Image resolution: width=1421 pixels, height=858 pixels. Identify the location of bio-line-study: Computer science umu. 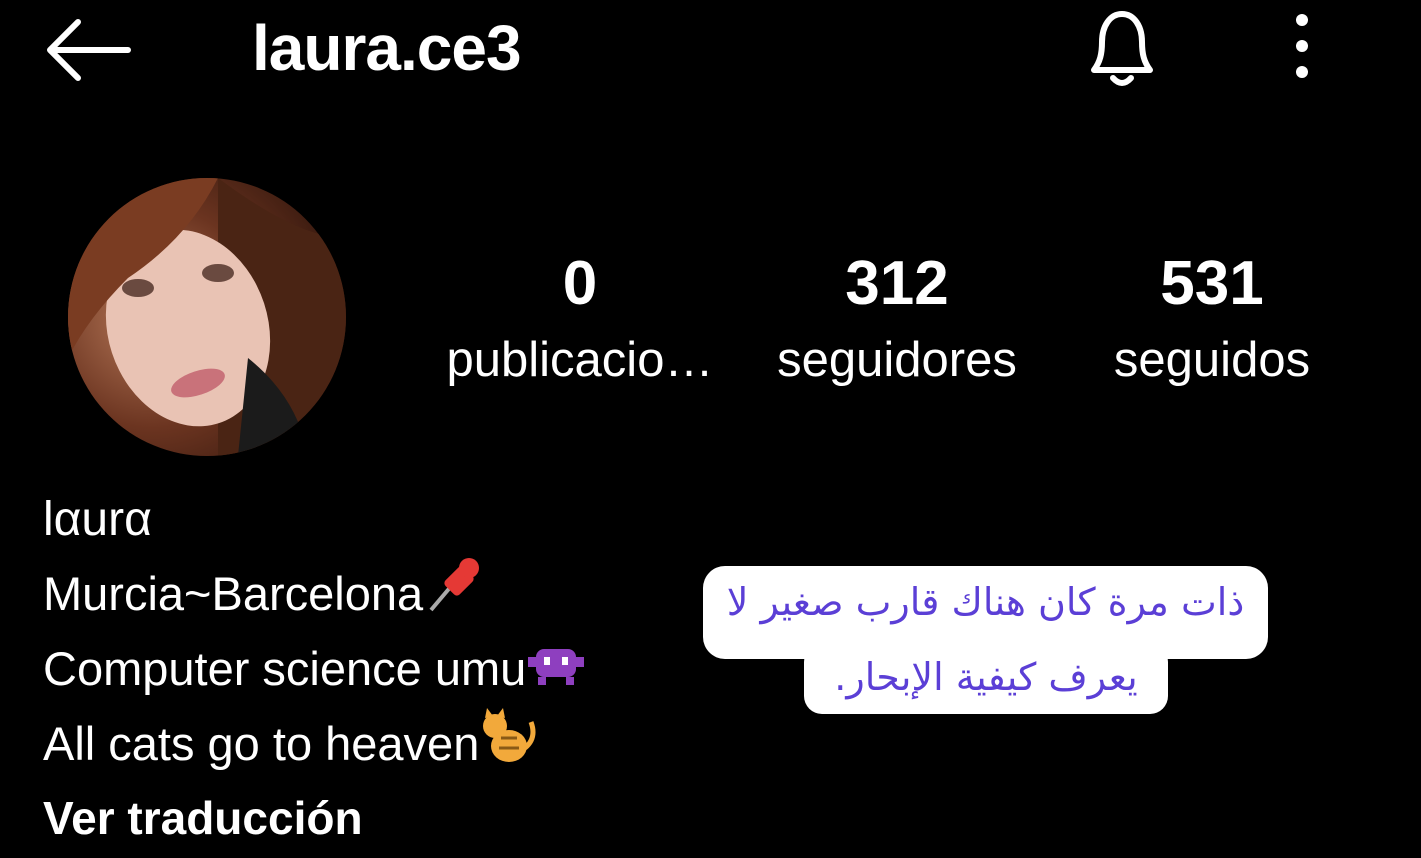
(314, 670).